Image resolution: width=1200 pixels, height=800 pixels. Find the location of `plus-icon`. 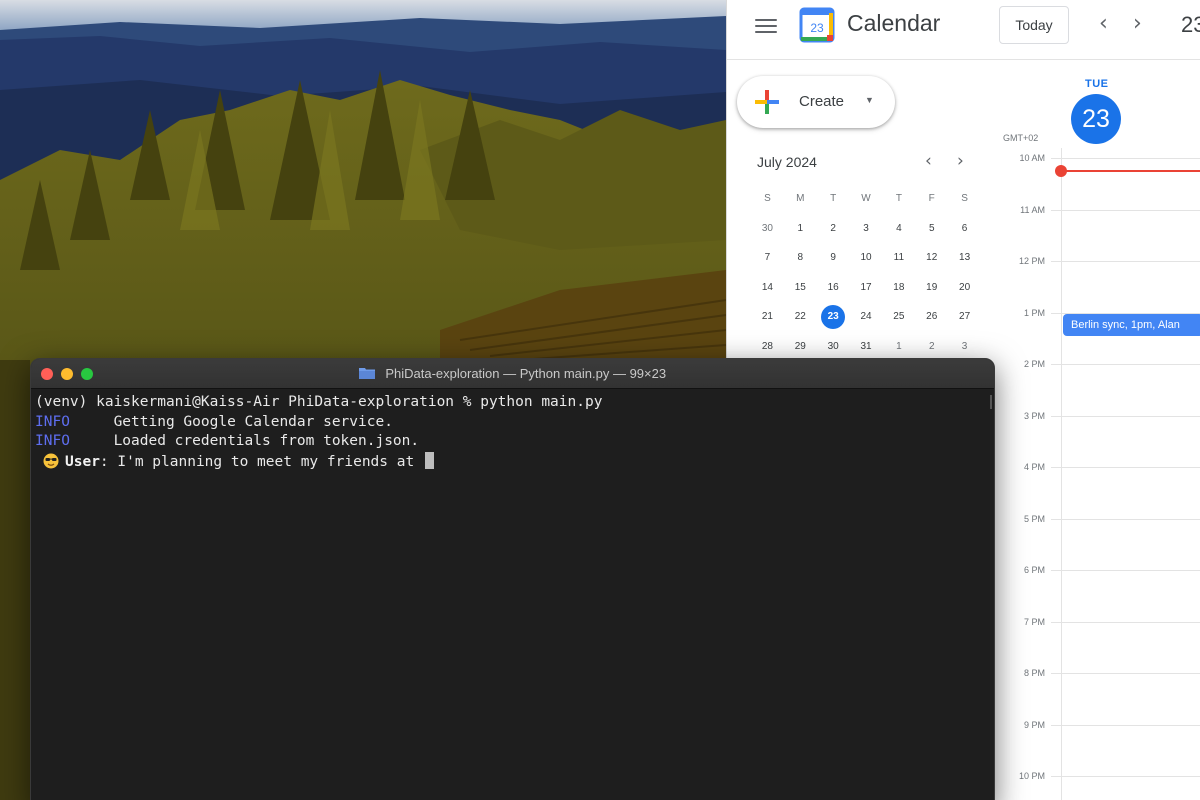

plus-icon is located at coordinates (767, 102).